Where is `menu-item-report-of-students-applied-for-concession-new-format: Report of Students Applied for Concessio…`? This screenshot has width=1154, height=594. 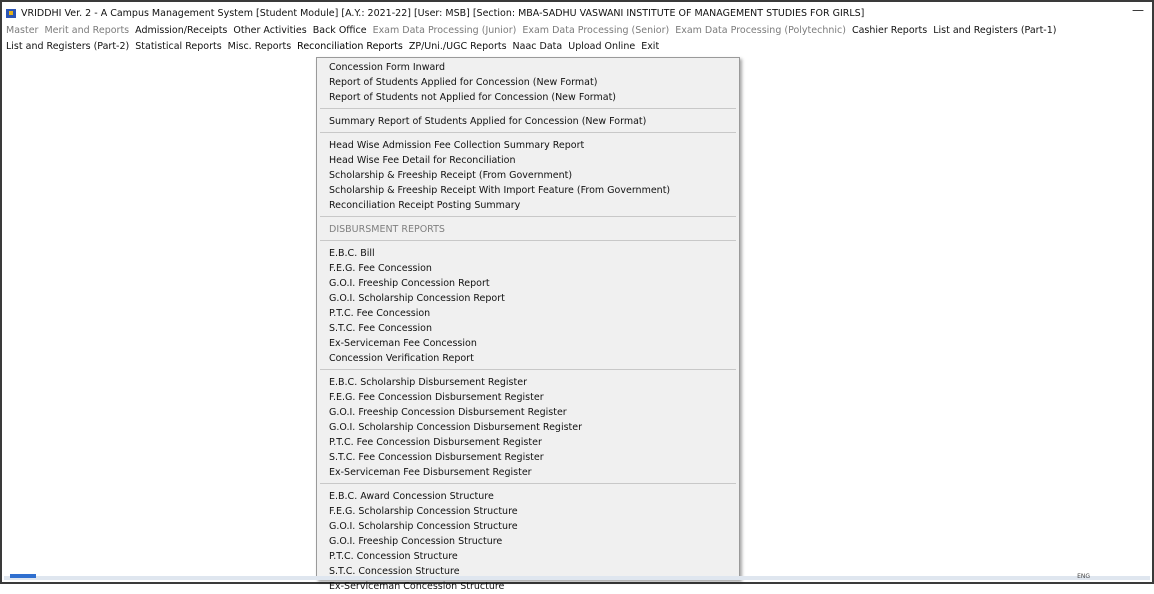
menu-item-report-of-students-applied-for-concession-new-format: Report of Students Applied for Concessio… is located at coordinates (463, 82).